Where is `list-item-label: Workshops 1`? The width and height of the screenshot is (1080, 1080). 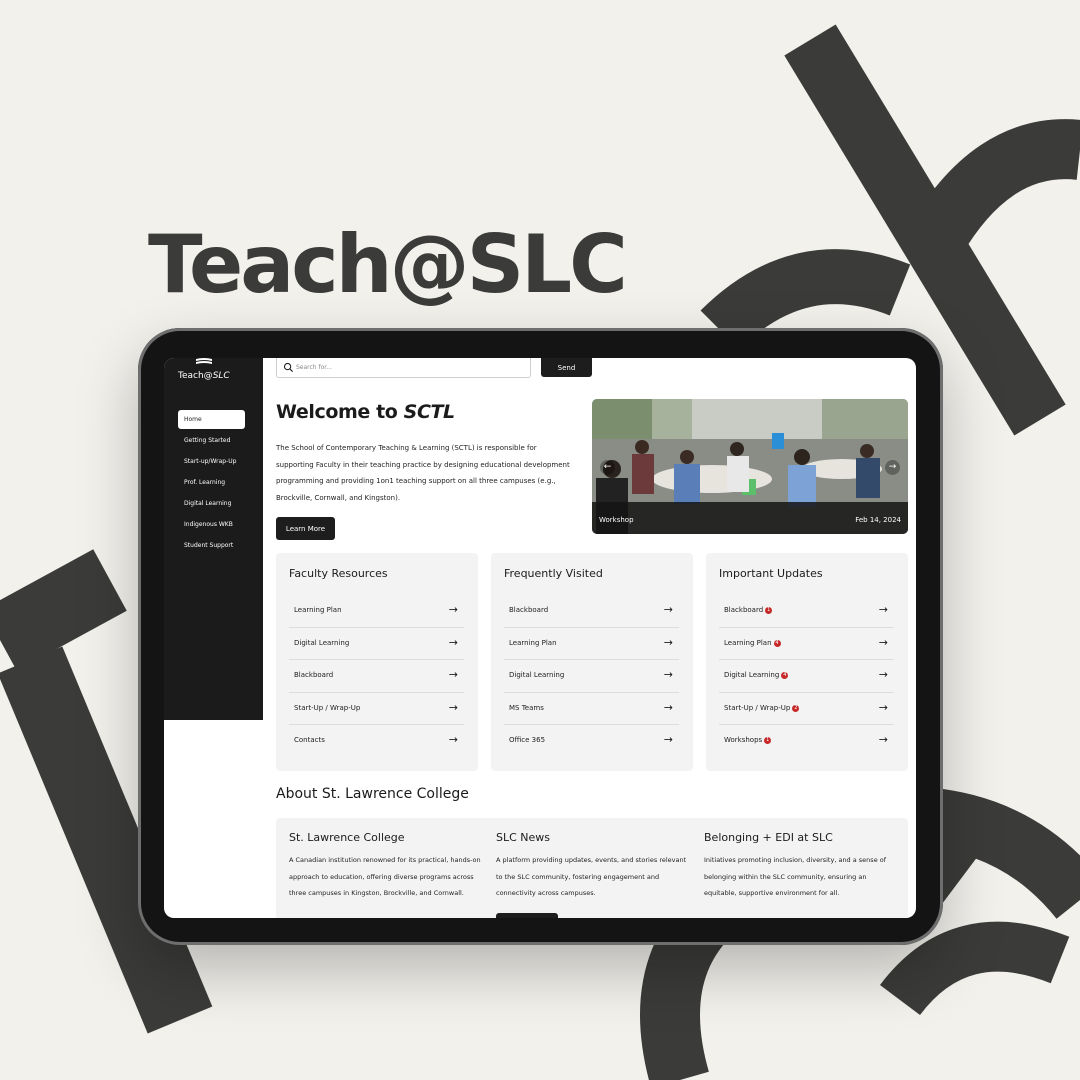 list-item-label: Workshops 1 is located at coordinates (748, 740).